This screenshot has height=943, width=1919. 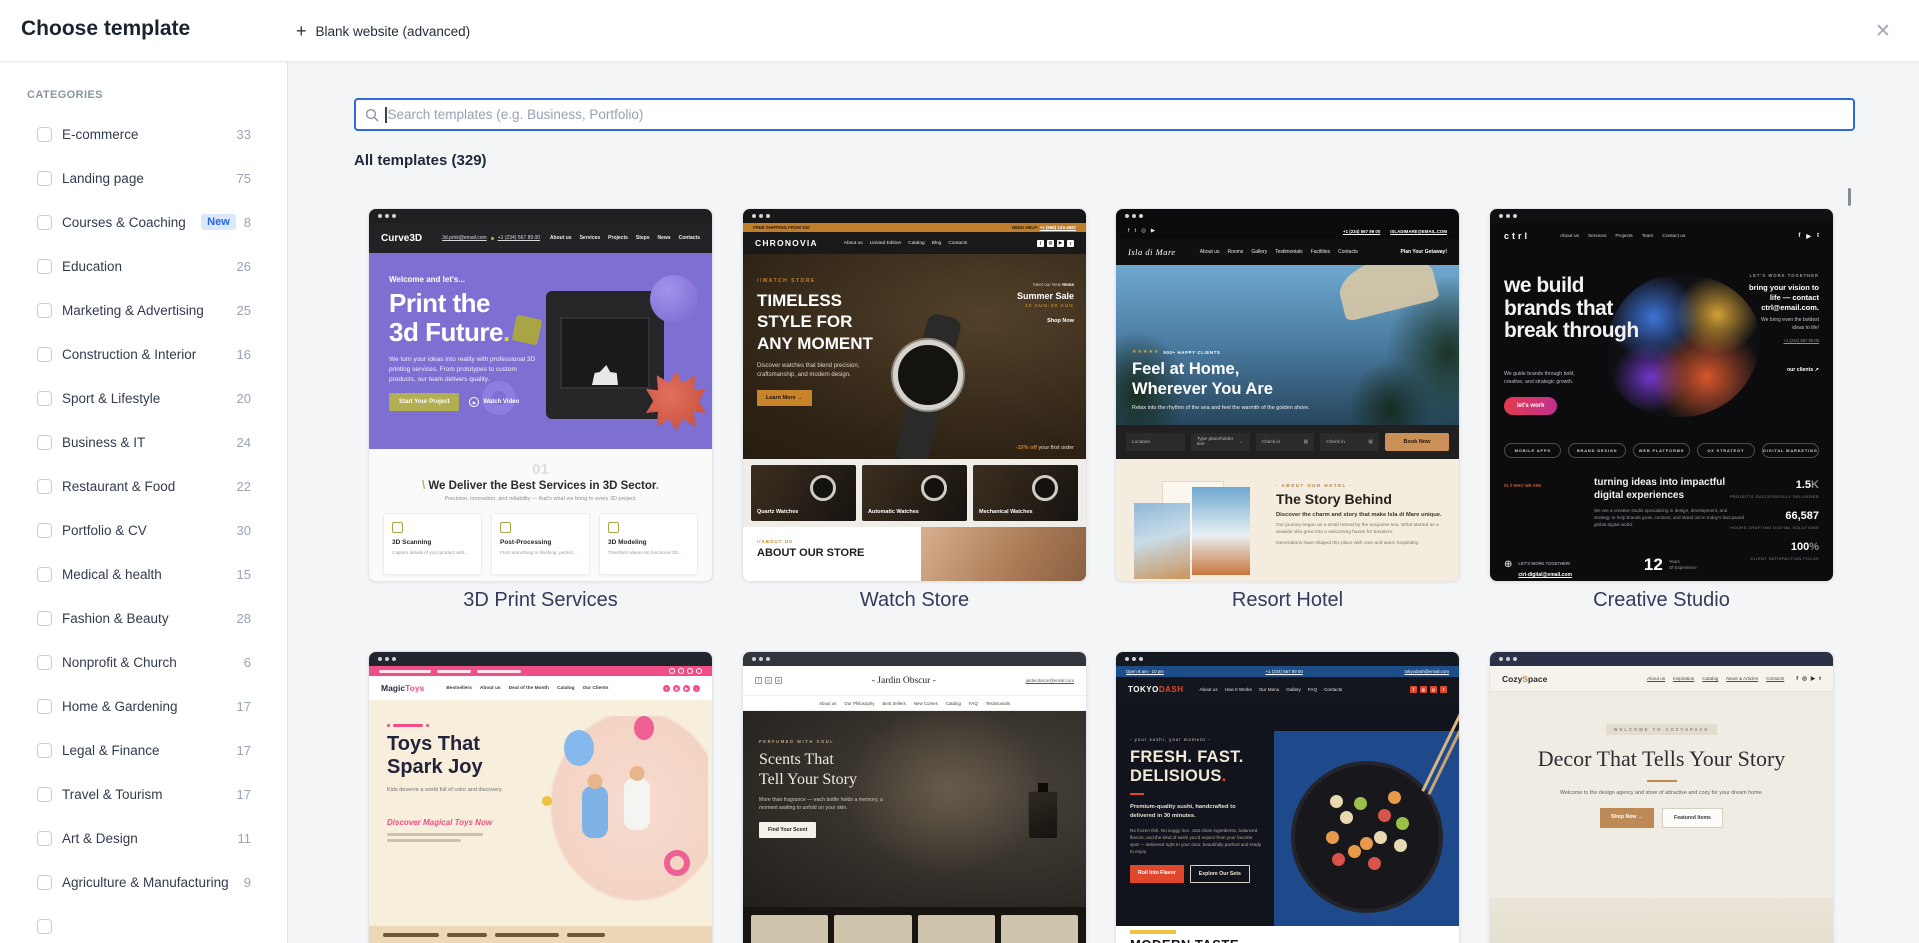 I want to click on window-dots-icon, so click(x=1127, y=216).